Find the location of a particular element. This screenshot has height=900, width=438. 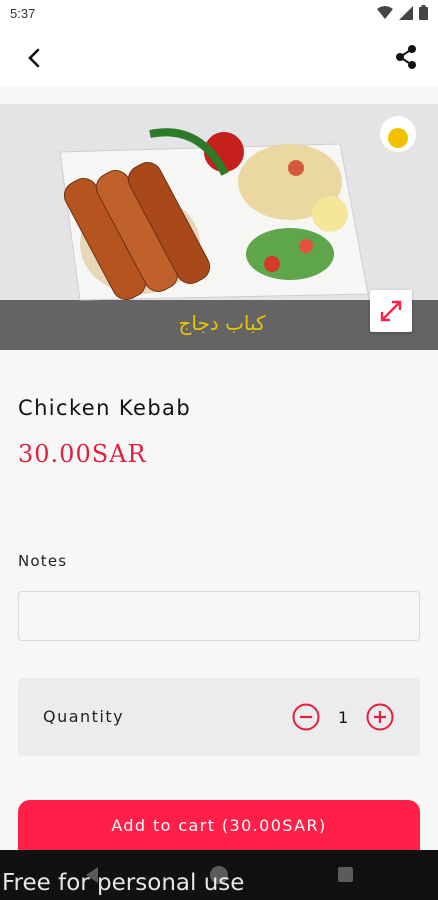

minus-circle-icon is located at coordinates (306, 717).